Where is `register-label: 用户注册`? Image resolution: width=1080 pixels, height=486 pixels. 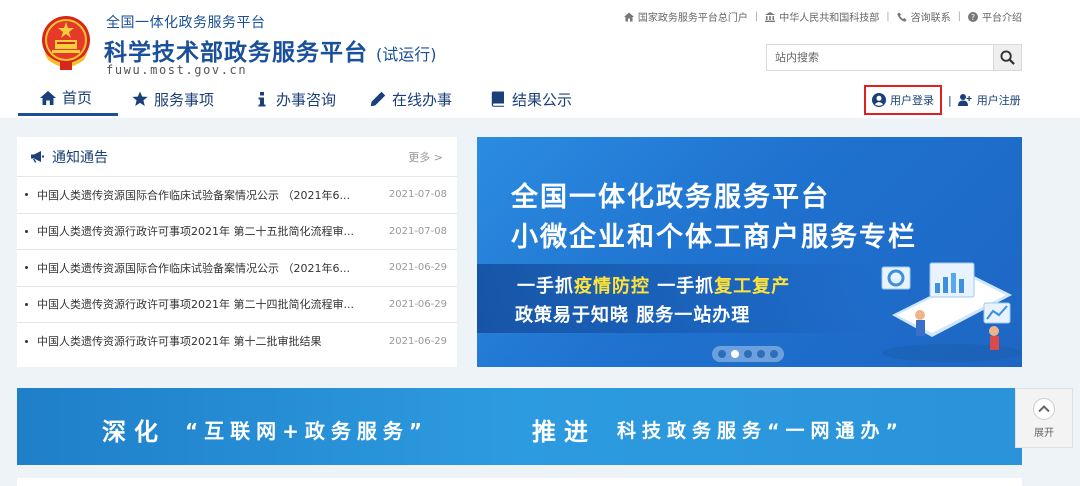 register-label: 用户注册 is located at coordinates (998, 100).